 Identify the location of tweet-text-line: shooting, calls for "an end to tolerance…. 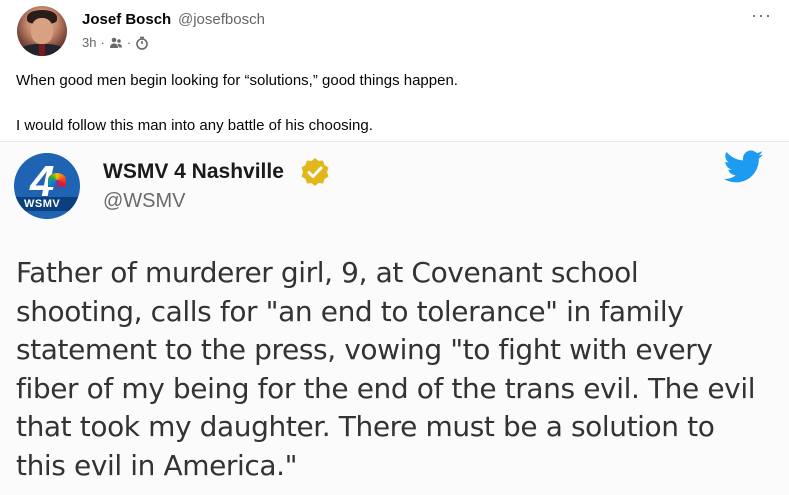
(350, 311).